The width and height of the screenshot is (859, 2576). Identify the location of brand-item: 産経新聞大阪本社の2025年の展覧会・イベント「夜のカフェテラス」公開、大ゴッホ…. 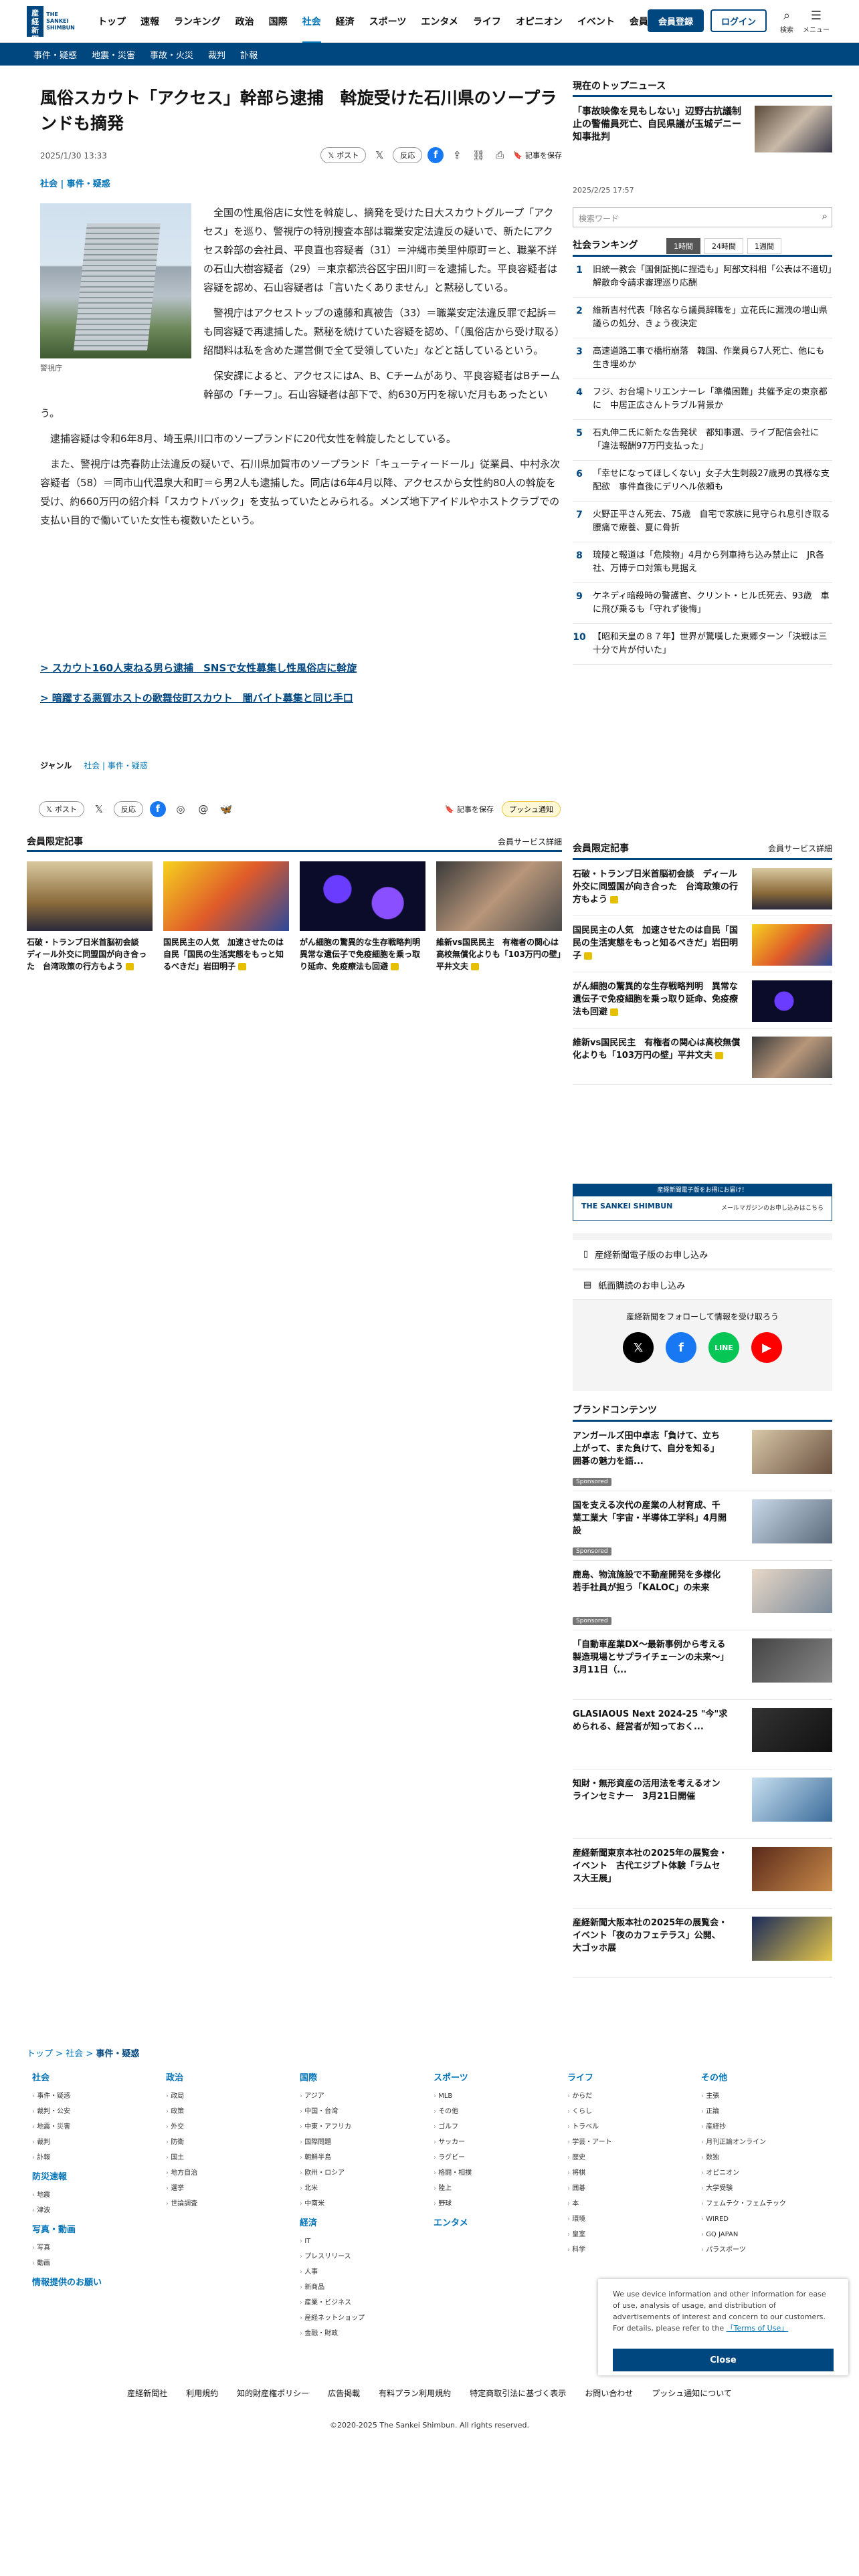
(703, 1944).